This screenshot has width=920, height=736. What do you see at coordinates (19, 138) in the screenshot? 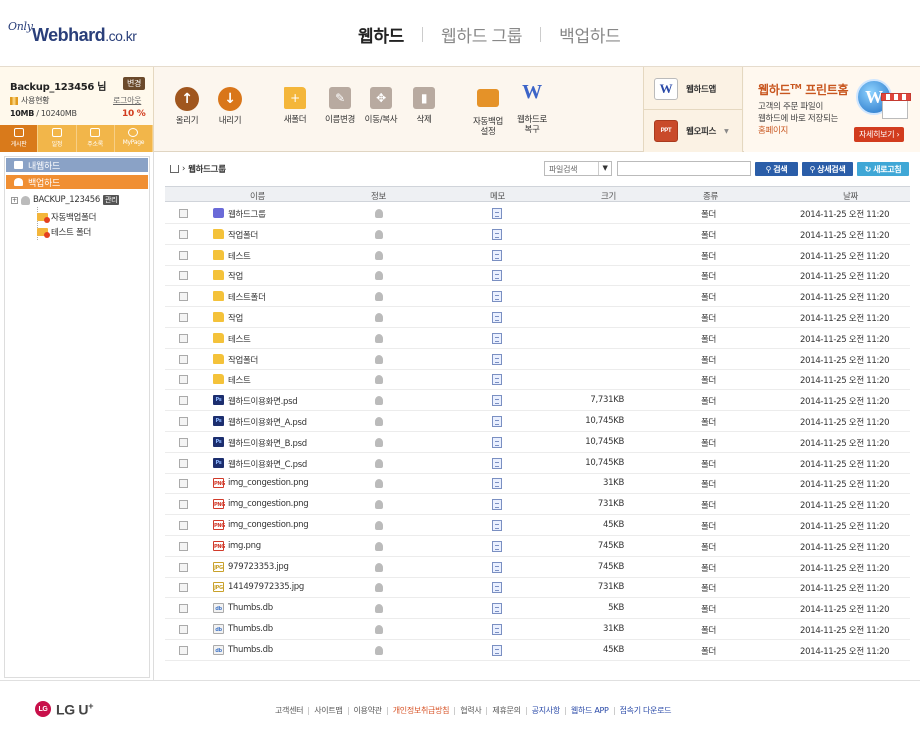
I see `quick-board-button: 게시판` at bounding box center [19, 138].